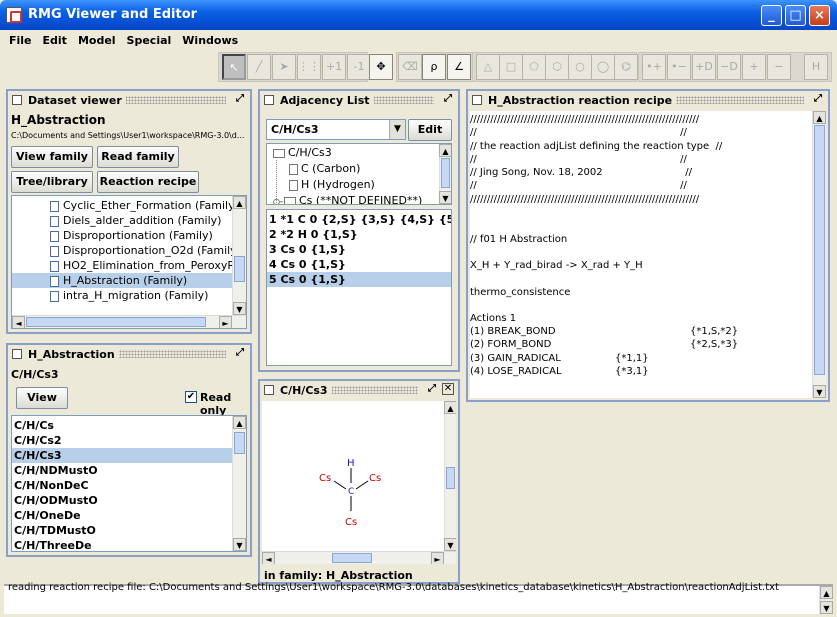 Image resolution: width=837 pixels, height=617 pixels. What do you see at coordinates (122, 545) in the screenshot?
I see `list-item: C/H/ThreeDe` at bounding box center [122, 545].